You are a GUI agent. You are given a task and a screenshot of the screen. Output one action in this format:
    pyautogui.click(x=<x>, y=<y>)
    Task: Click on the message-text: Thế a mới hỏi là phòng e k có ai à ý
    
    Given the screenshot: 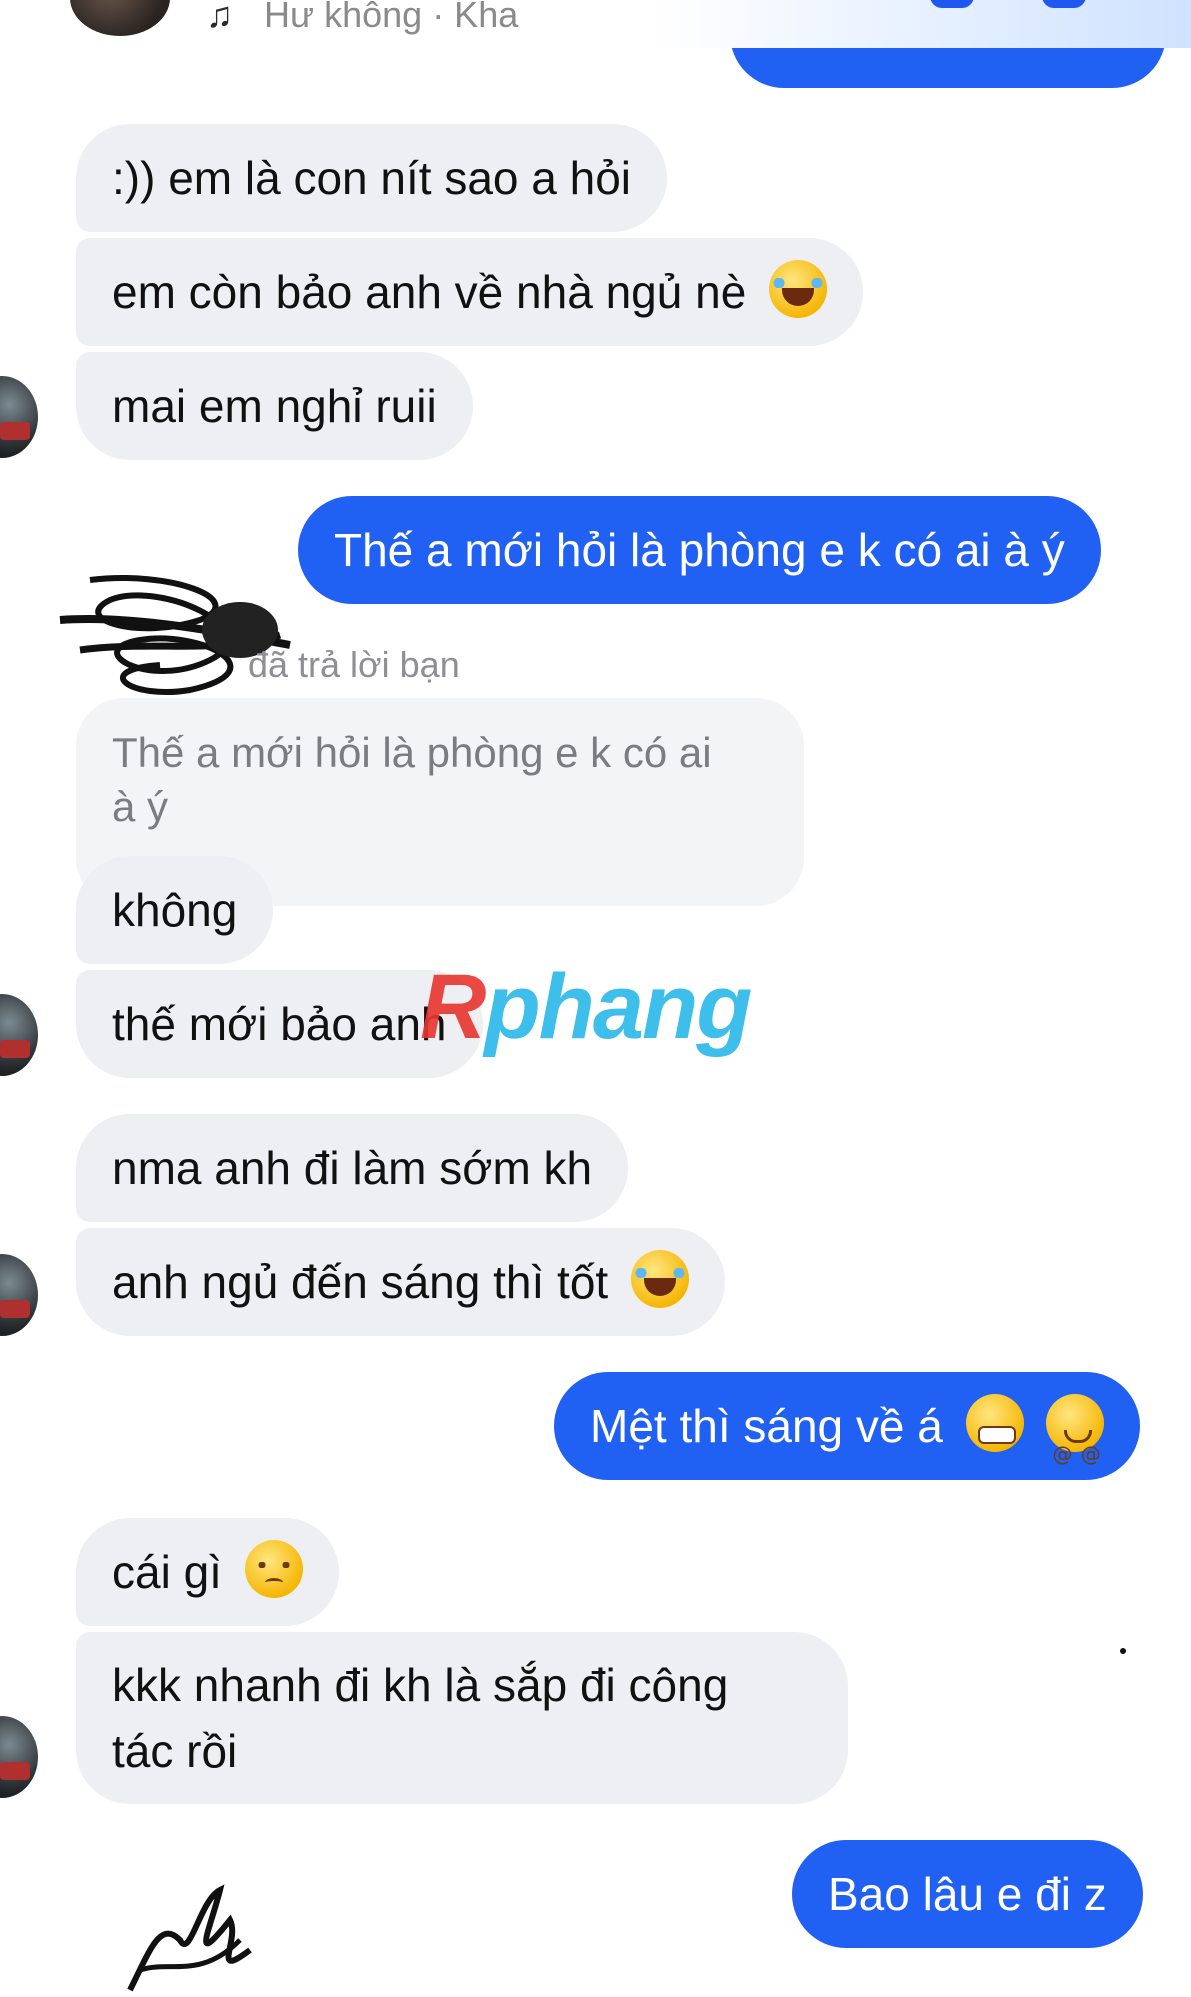 What is the action you would take?
    pyautogui.click(x=699, y=550)
    